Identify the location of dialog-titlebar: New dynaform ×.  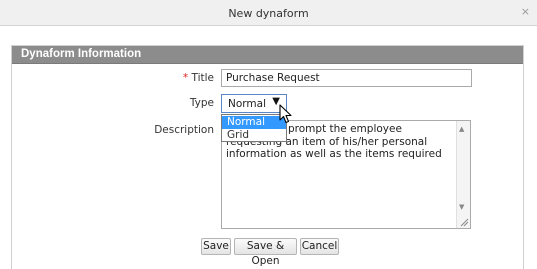
(268, 13).